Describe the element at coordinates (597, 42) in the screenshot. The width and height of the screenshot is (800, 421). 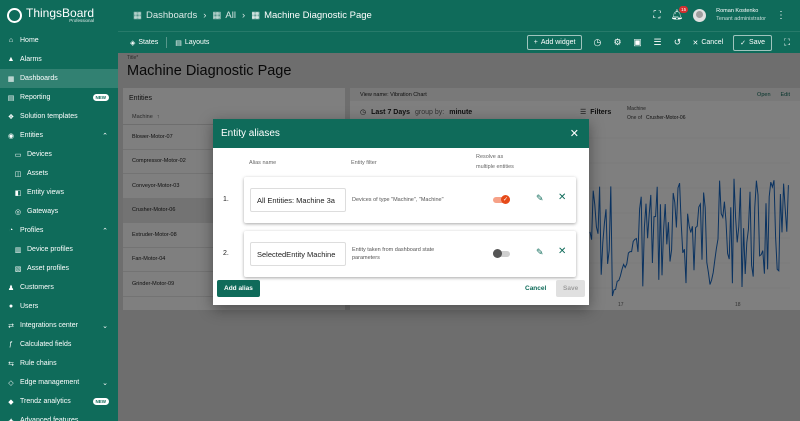
I see `clock-icon: ◷` at that location.